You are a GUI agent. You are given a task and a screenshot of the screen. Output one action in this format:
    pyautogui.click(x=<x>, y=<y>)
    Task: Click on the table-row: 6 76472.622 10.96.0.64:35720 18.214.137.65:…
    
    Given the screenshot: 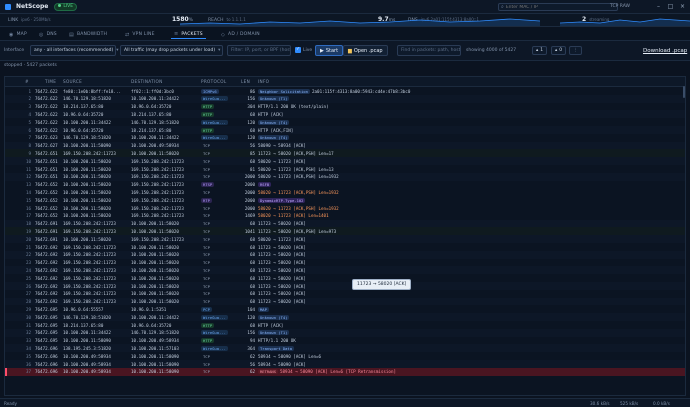 What is the action you would take?
    pyautogui.click(x=345, y=130)
    